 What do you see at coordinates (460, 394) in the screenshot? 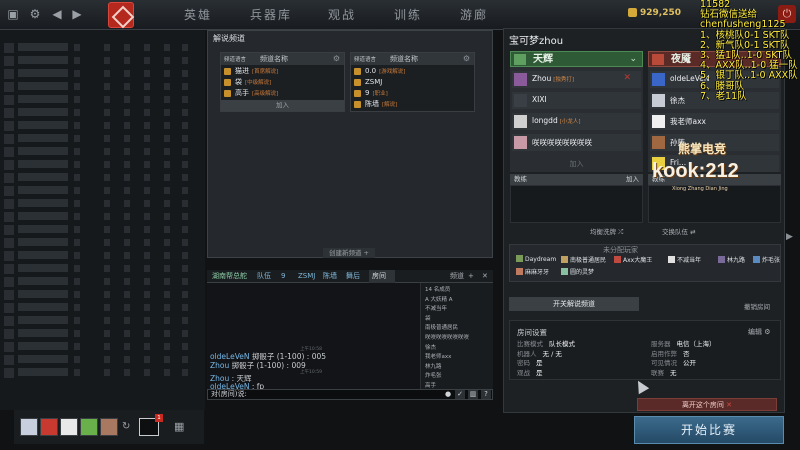
I see `send-check-icon: ✓` at bounding box center [460, 394].